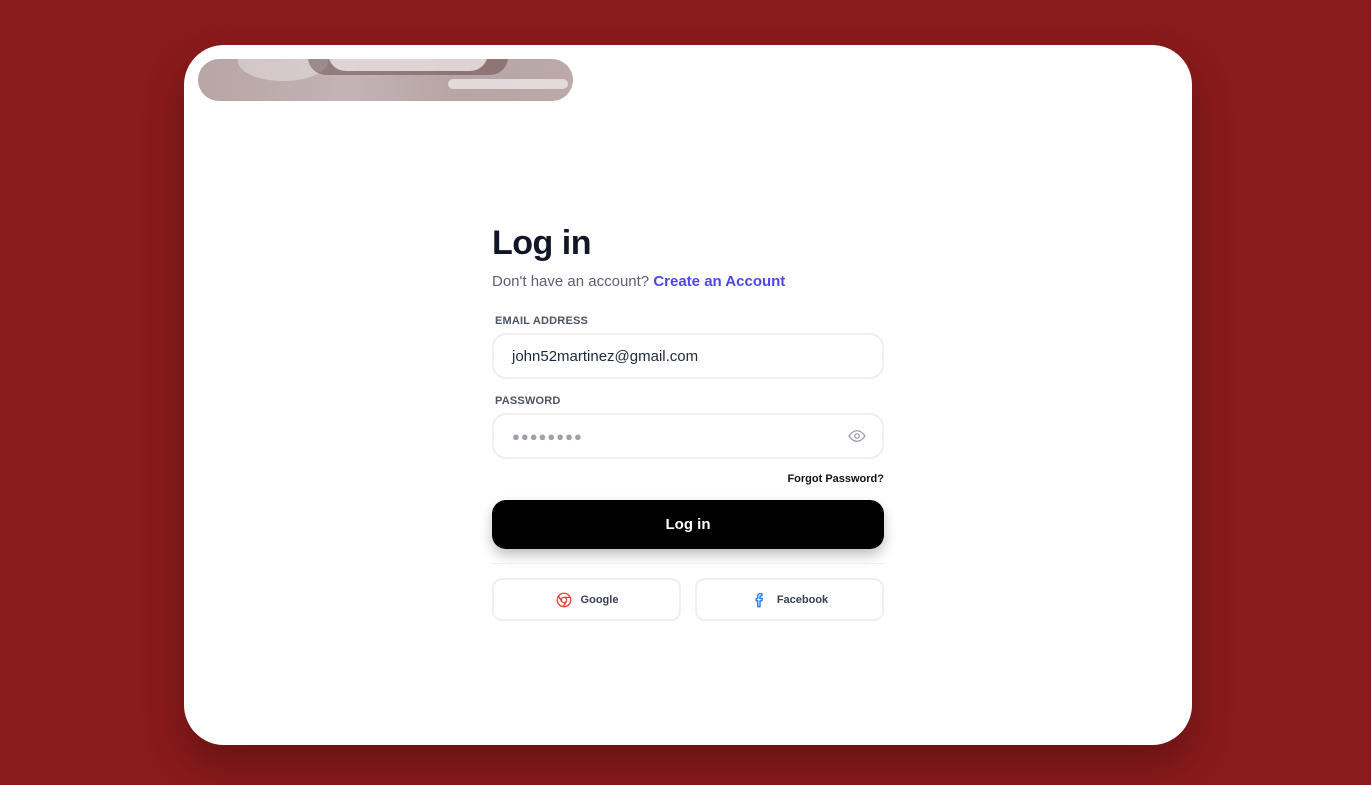 This screenshot has height=785, width=1371. I want to click on forgot-password-link: Forgot Password?, so click(688, 479).